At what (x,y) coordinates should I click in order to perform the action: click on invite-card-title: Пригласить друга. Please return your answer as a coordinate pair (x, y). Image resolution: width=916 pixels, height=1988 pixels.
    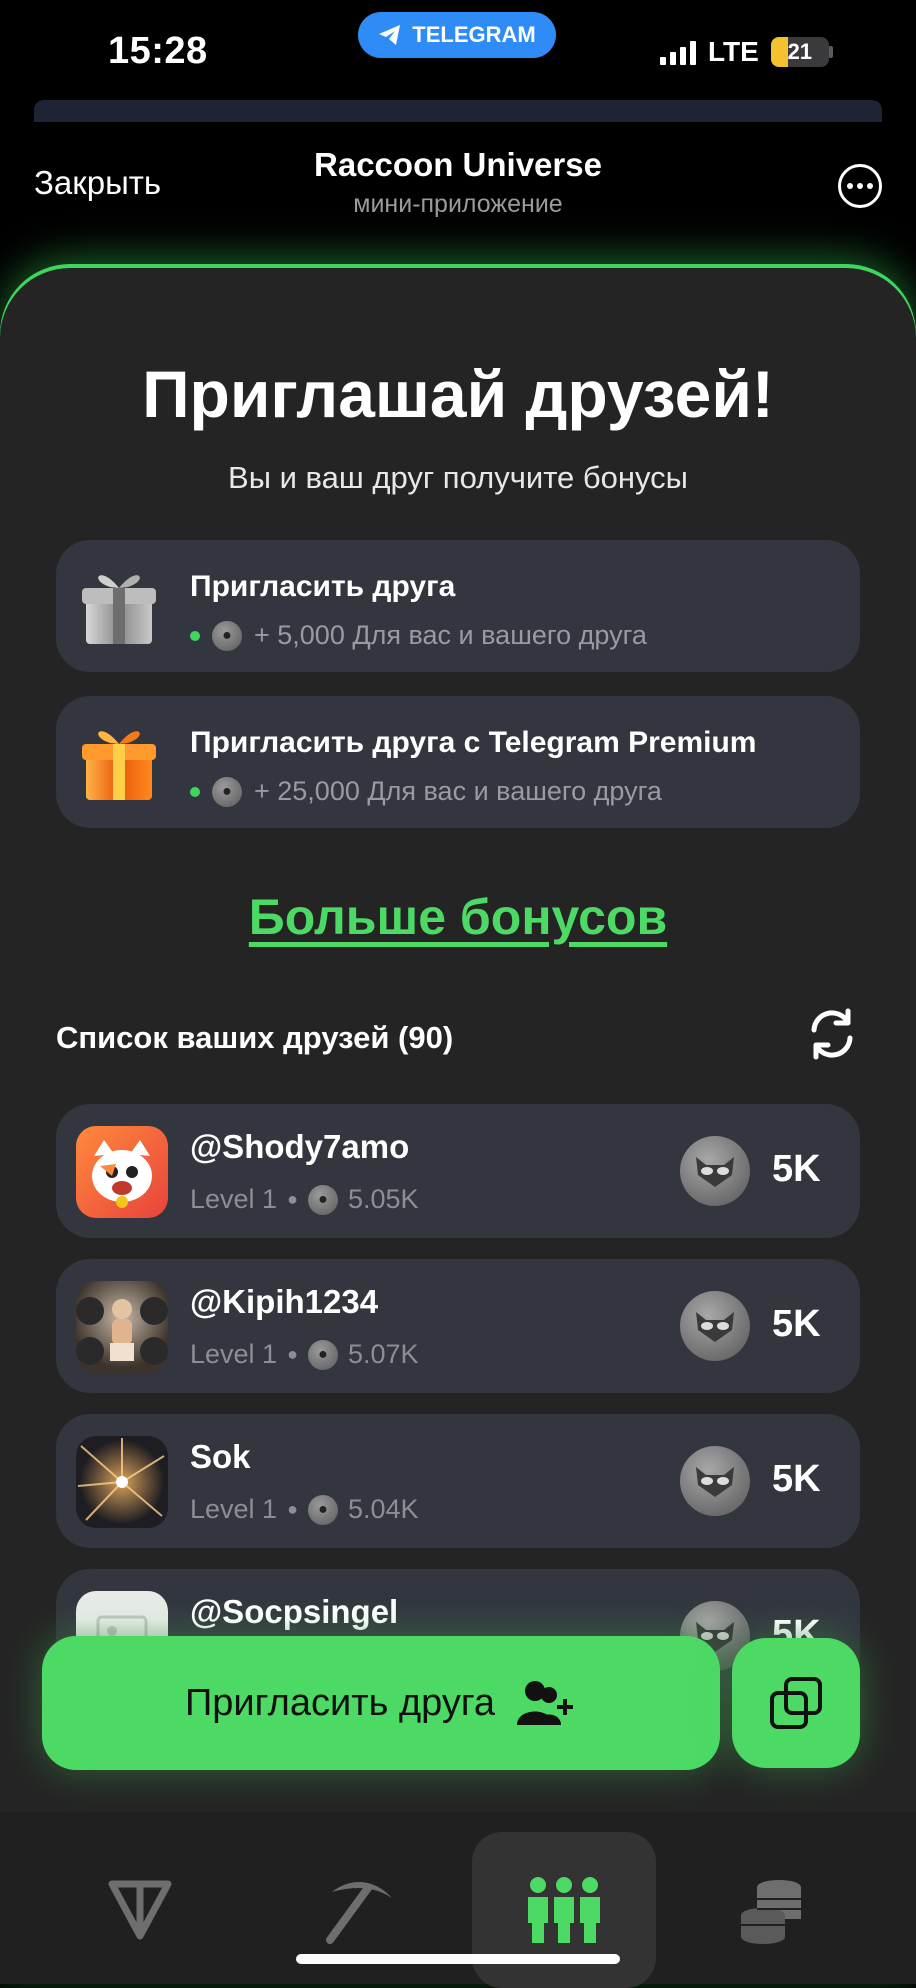
    Looking at the image, I should click on (323, 586).